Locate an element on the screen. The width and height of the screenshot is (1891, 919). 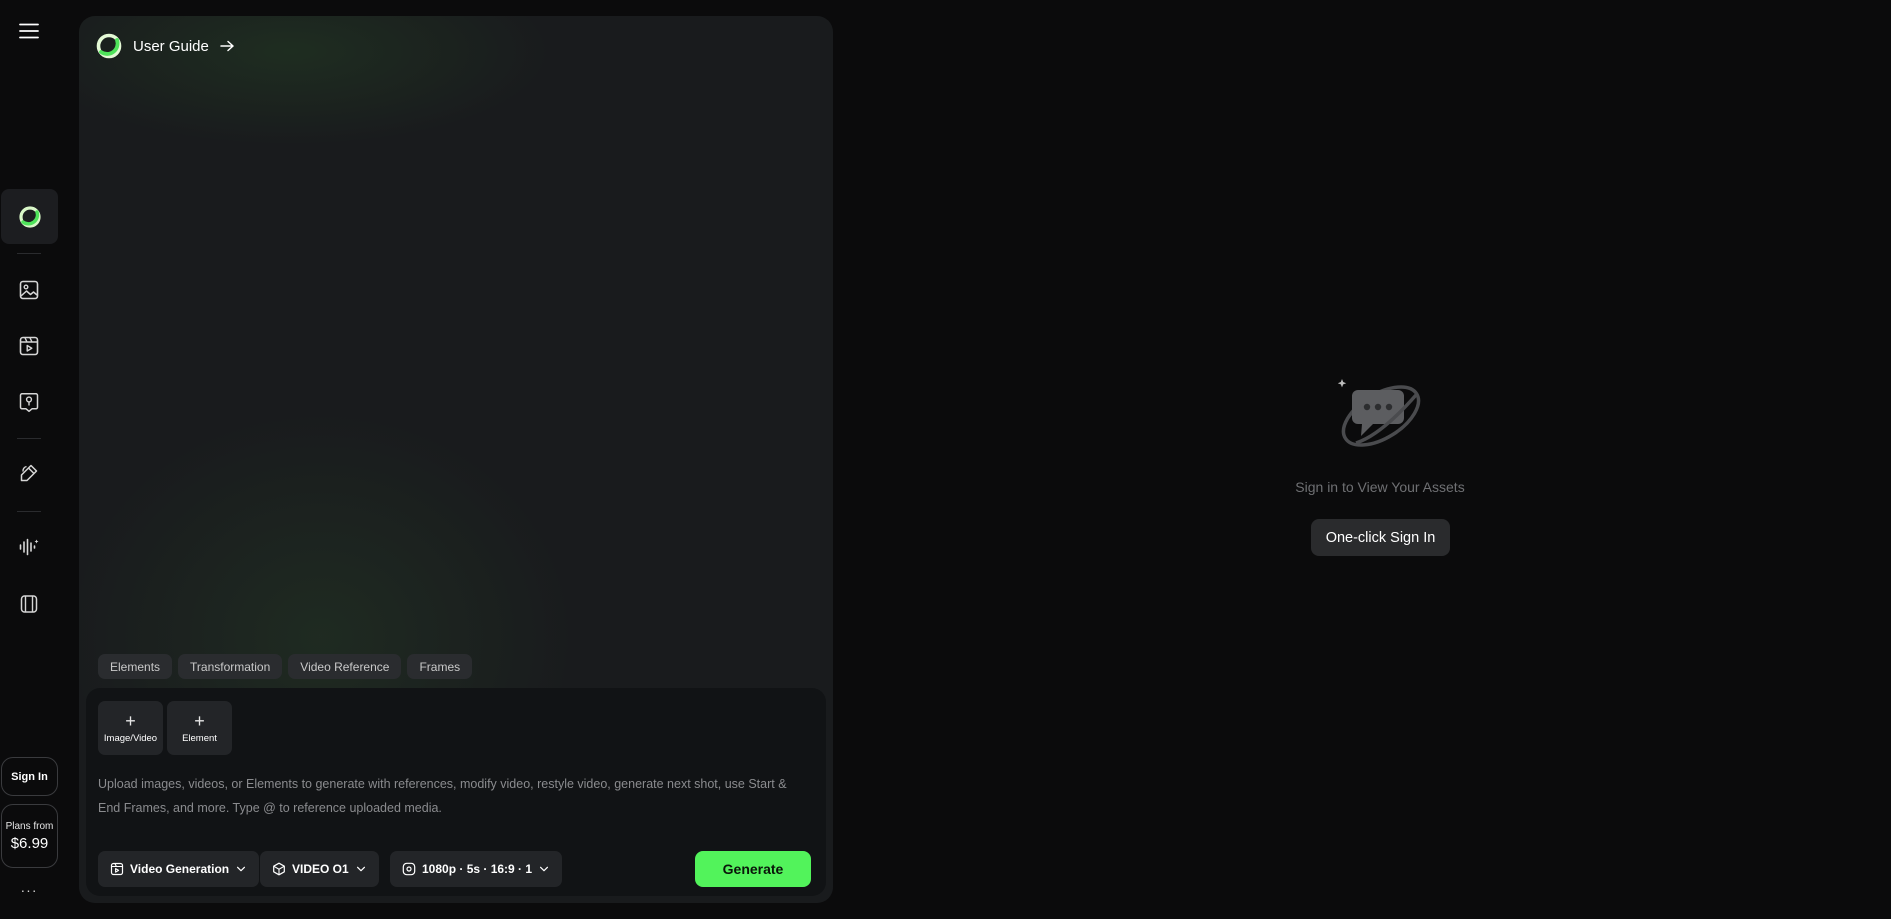
left-sidebar: Sign In Plans from $6.99 ··· is located at coordinates (29, 459).